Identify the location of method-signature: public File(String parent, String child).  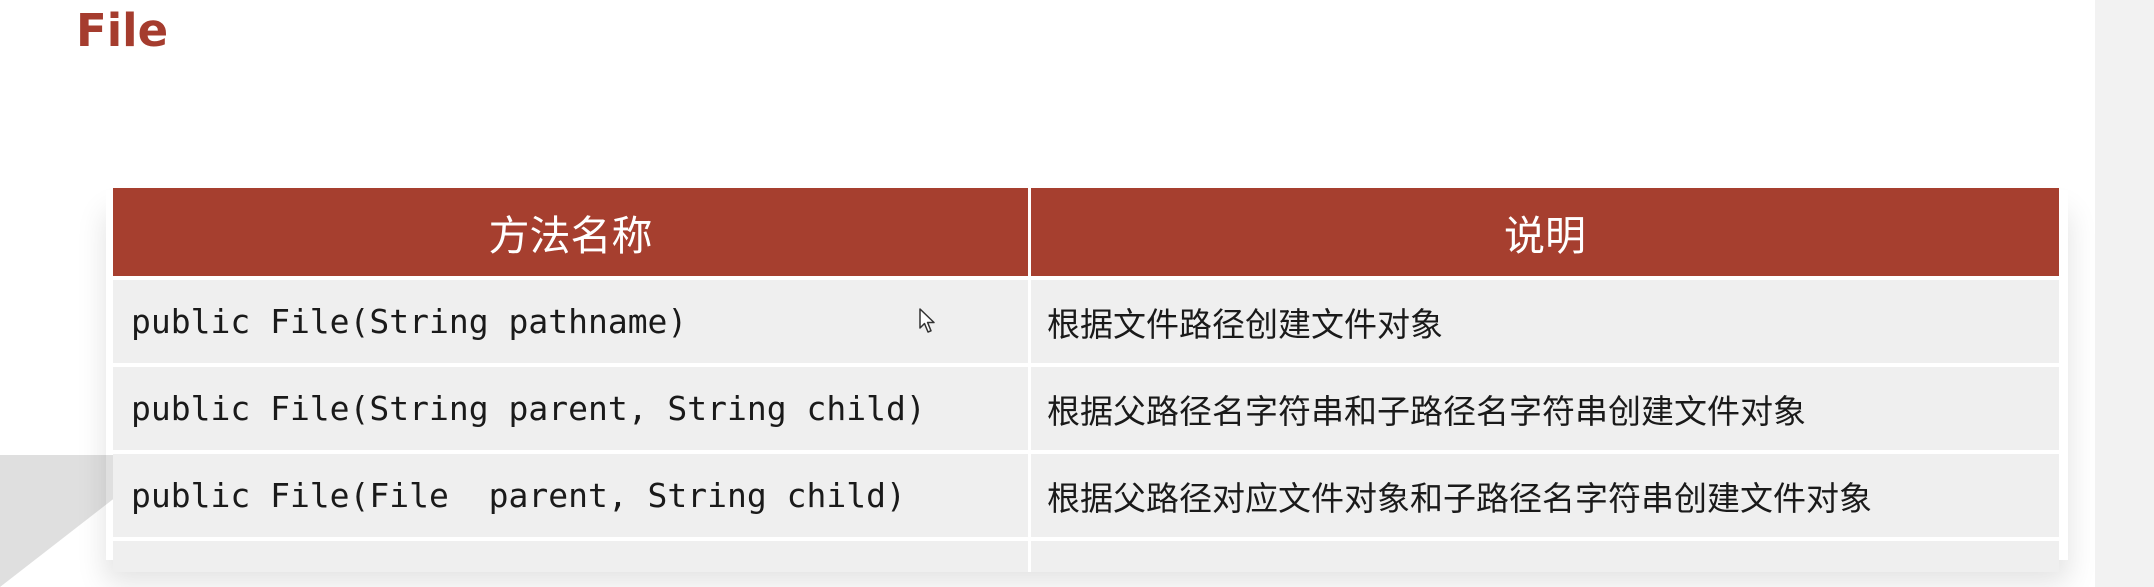
(528, 408).